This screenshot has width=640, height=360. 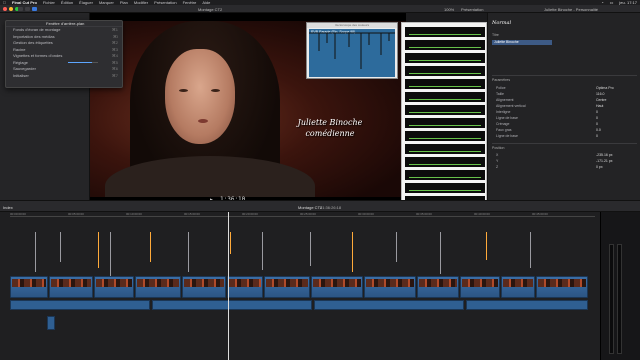 I want to click on section-position: Position, so click(x=498, y=148).